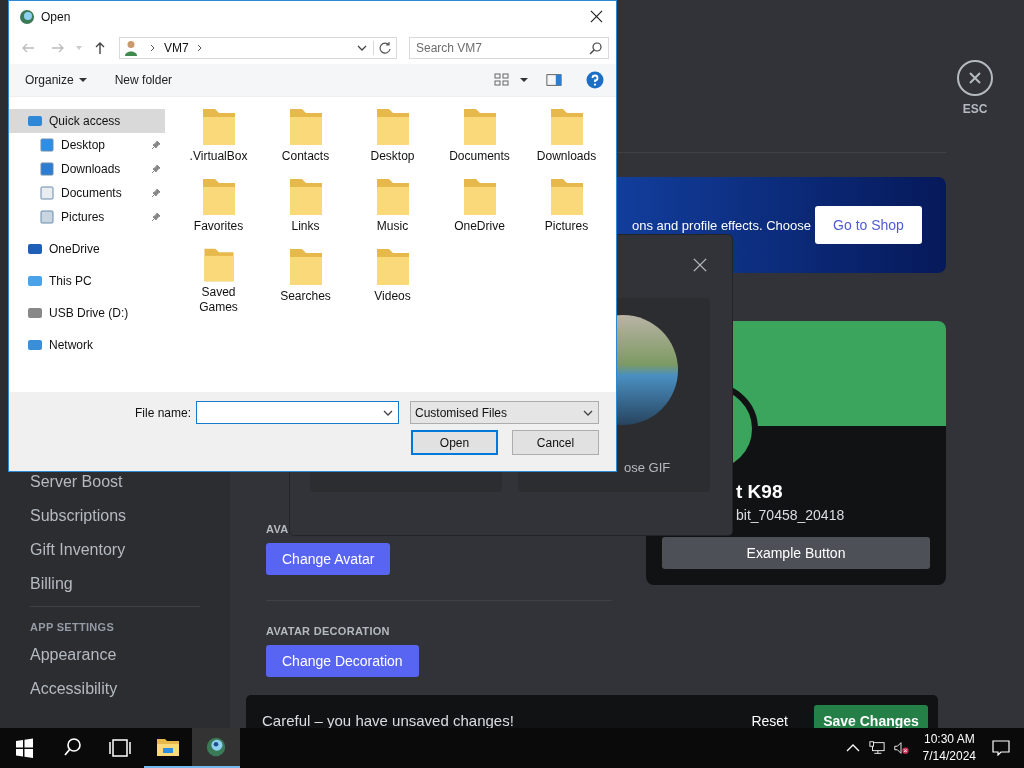  What do you see at coordinates (73, 628) in the screenshot?
I see `section-heading: APP SETTINGS` at bounding box center [73, 628].